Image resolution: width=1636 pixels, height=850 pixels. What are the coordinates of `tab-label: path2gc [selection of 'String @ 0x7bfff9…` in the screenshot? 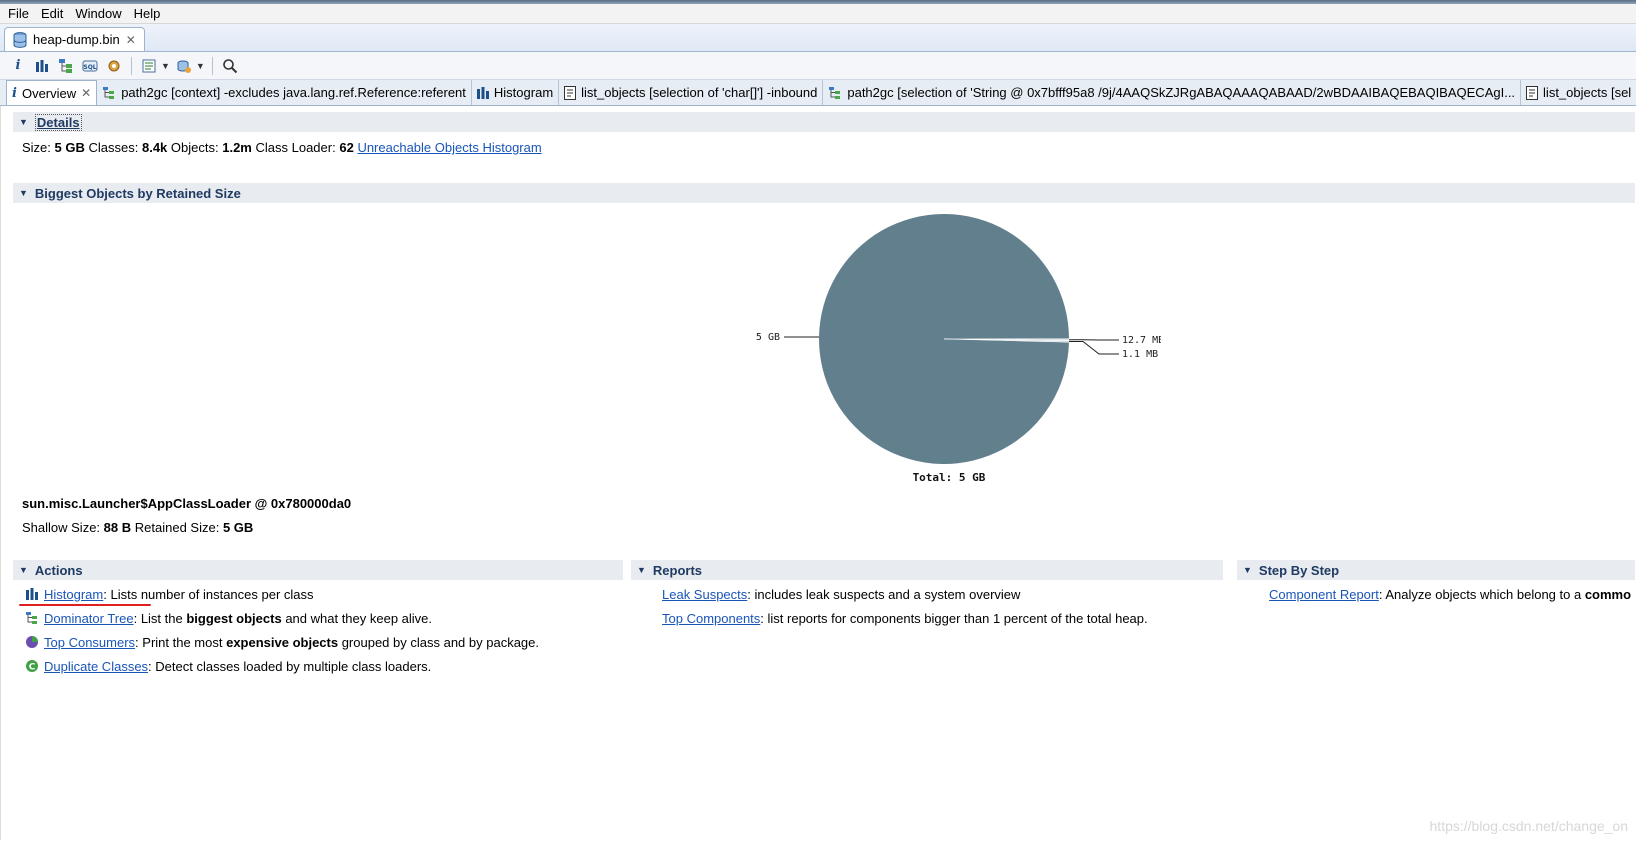 It's located at (1181, 92).